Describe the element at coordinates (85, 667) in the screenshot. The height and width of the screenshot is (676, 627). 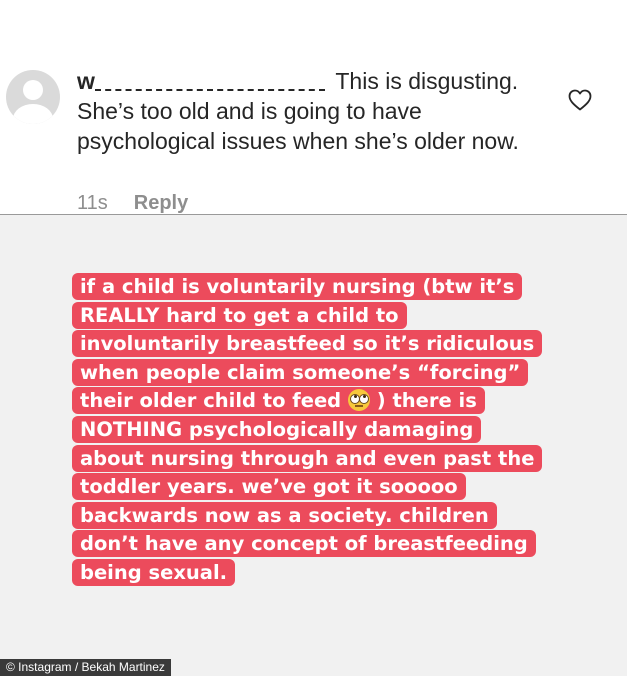
I see `photo-credit: © Instagram / Bekah Martinez` at that location.